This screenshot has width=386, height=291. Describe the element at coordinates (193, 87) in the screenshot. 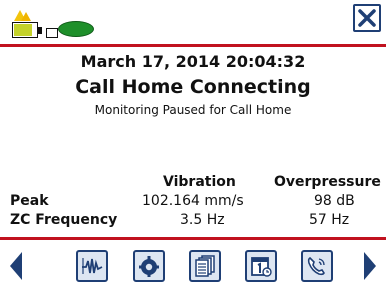

I see `page-title: Call Home Connecting` at that location.